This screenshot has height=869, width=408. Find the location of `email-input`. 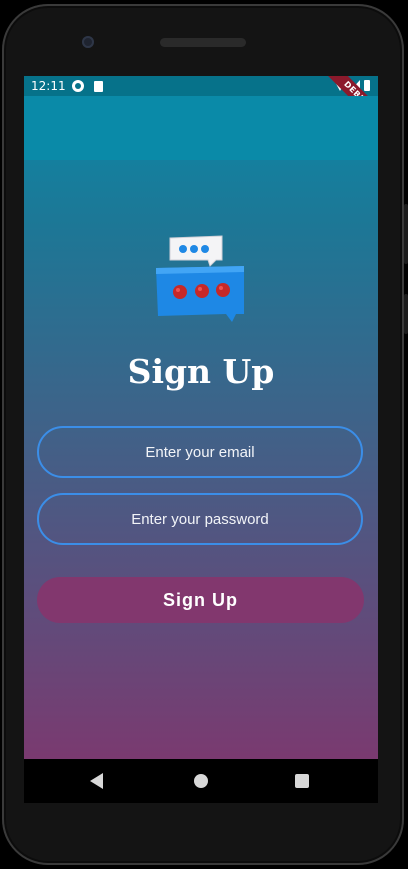

email-input is located at coordinates (200, 452).